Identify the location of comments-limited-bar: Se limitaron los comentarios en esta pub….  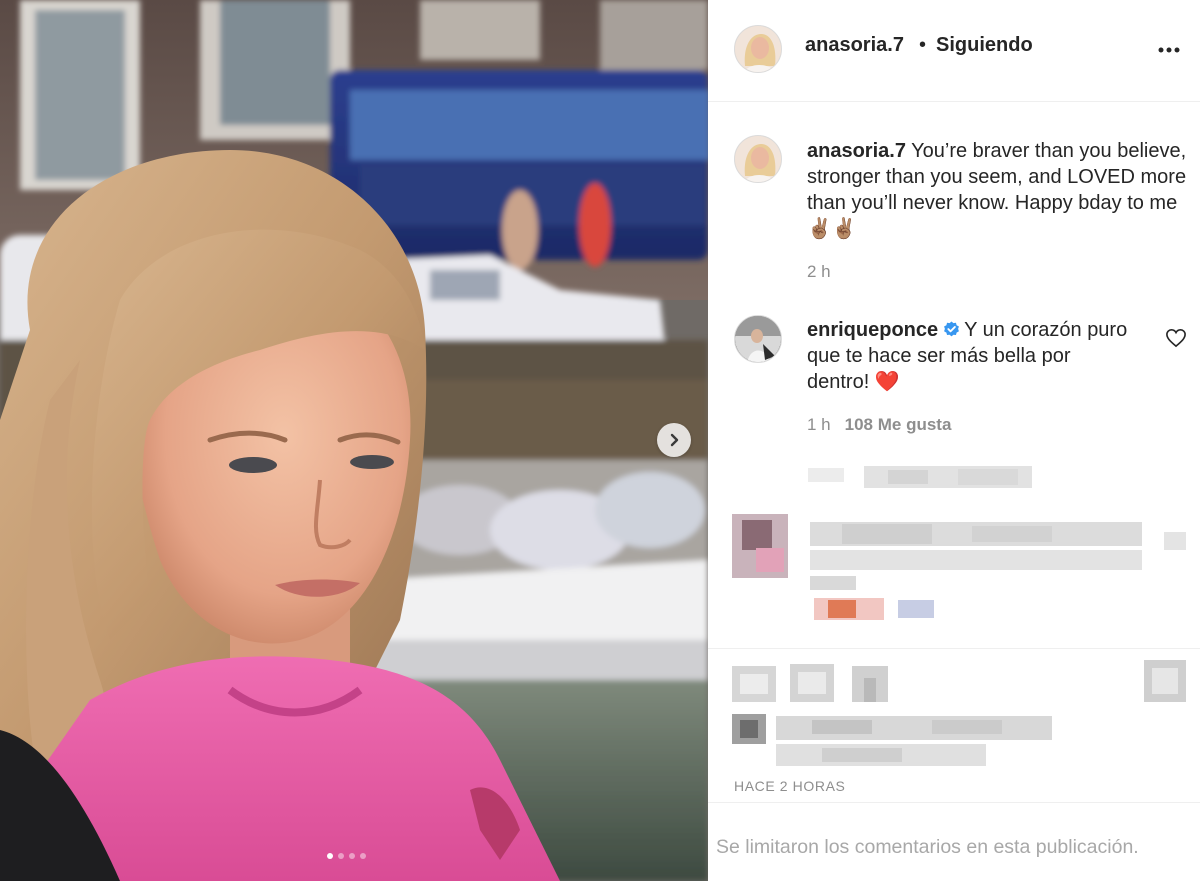
(954, 841).